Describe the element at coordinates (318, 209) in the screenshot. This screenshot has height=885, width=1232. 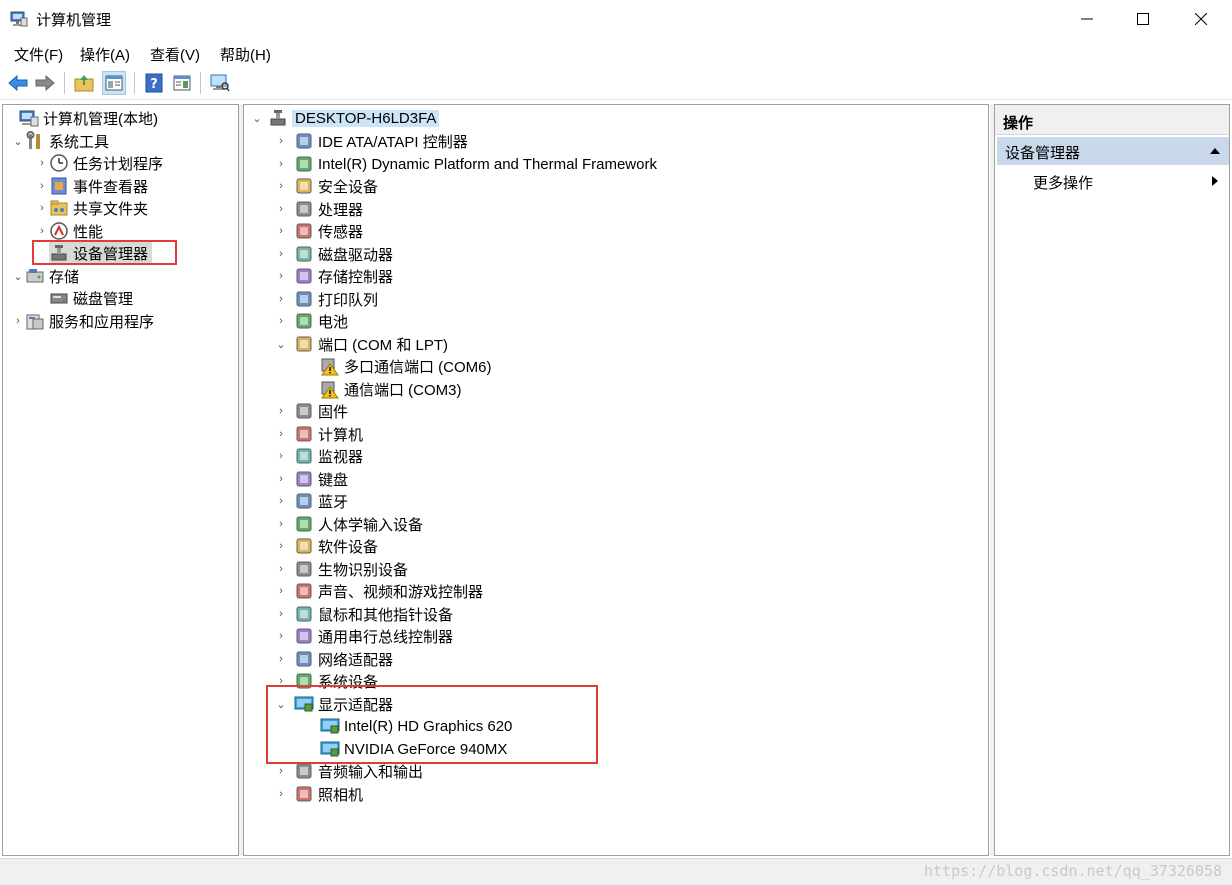
I see `device-category-row: › 处理器` at that location.